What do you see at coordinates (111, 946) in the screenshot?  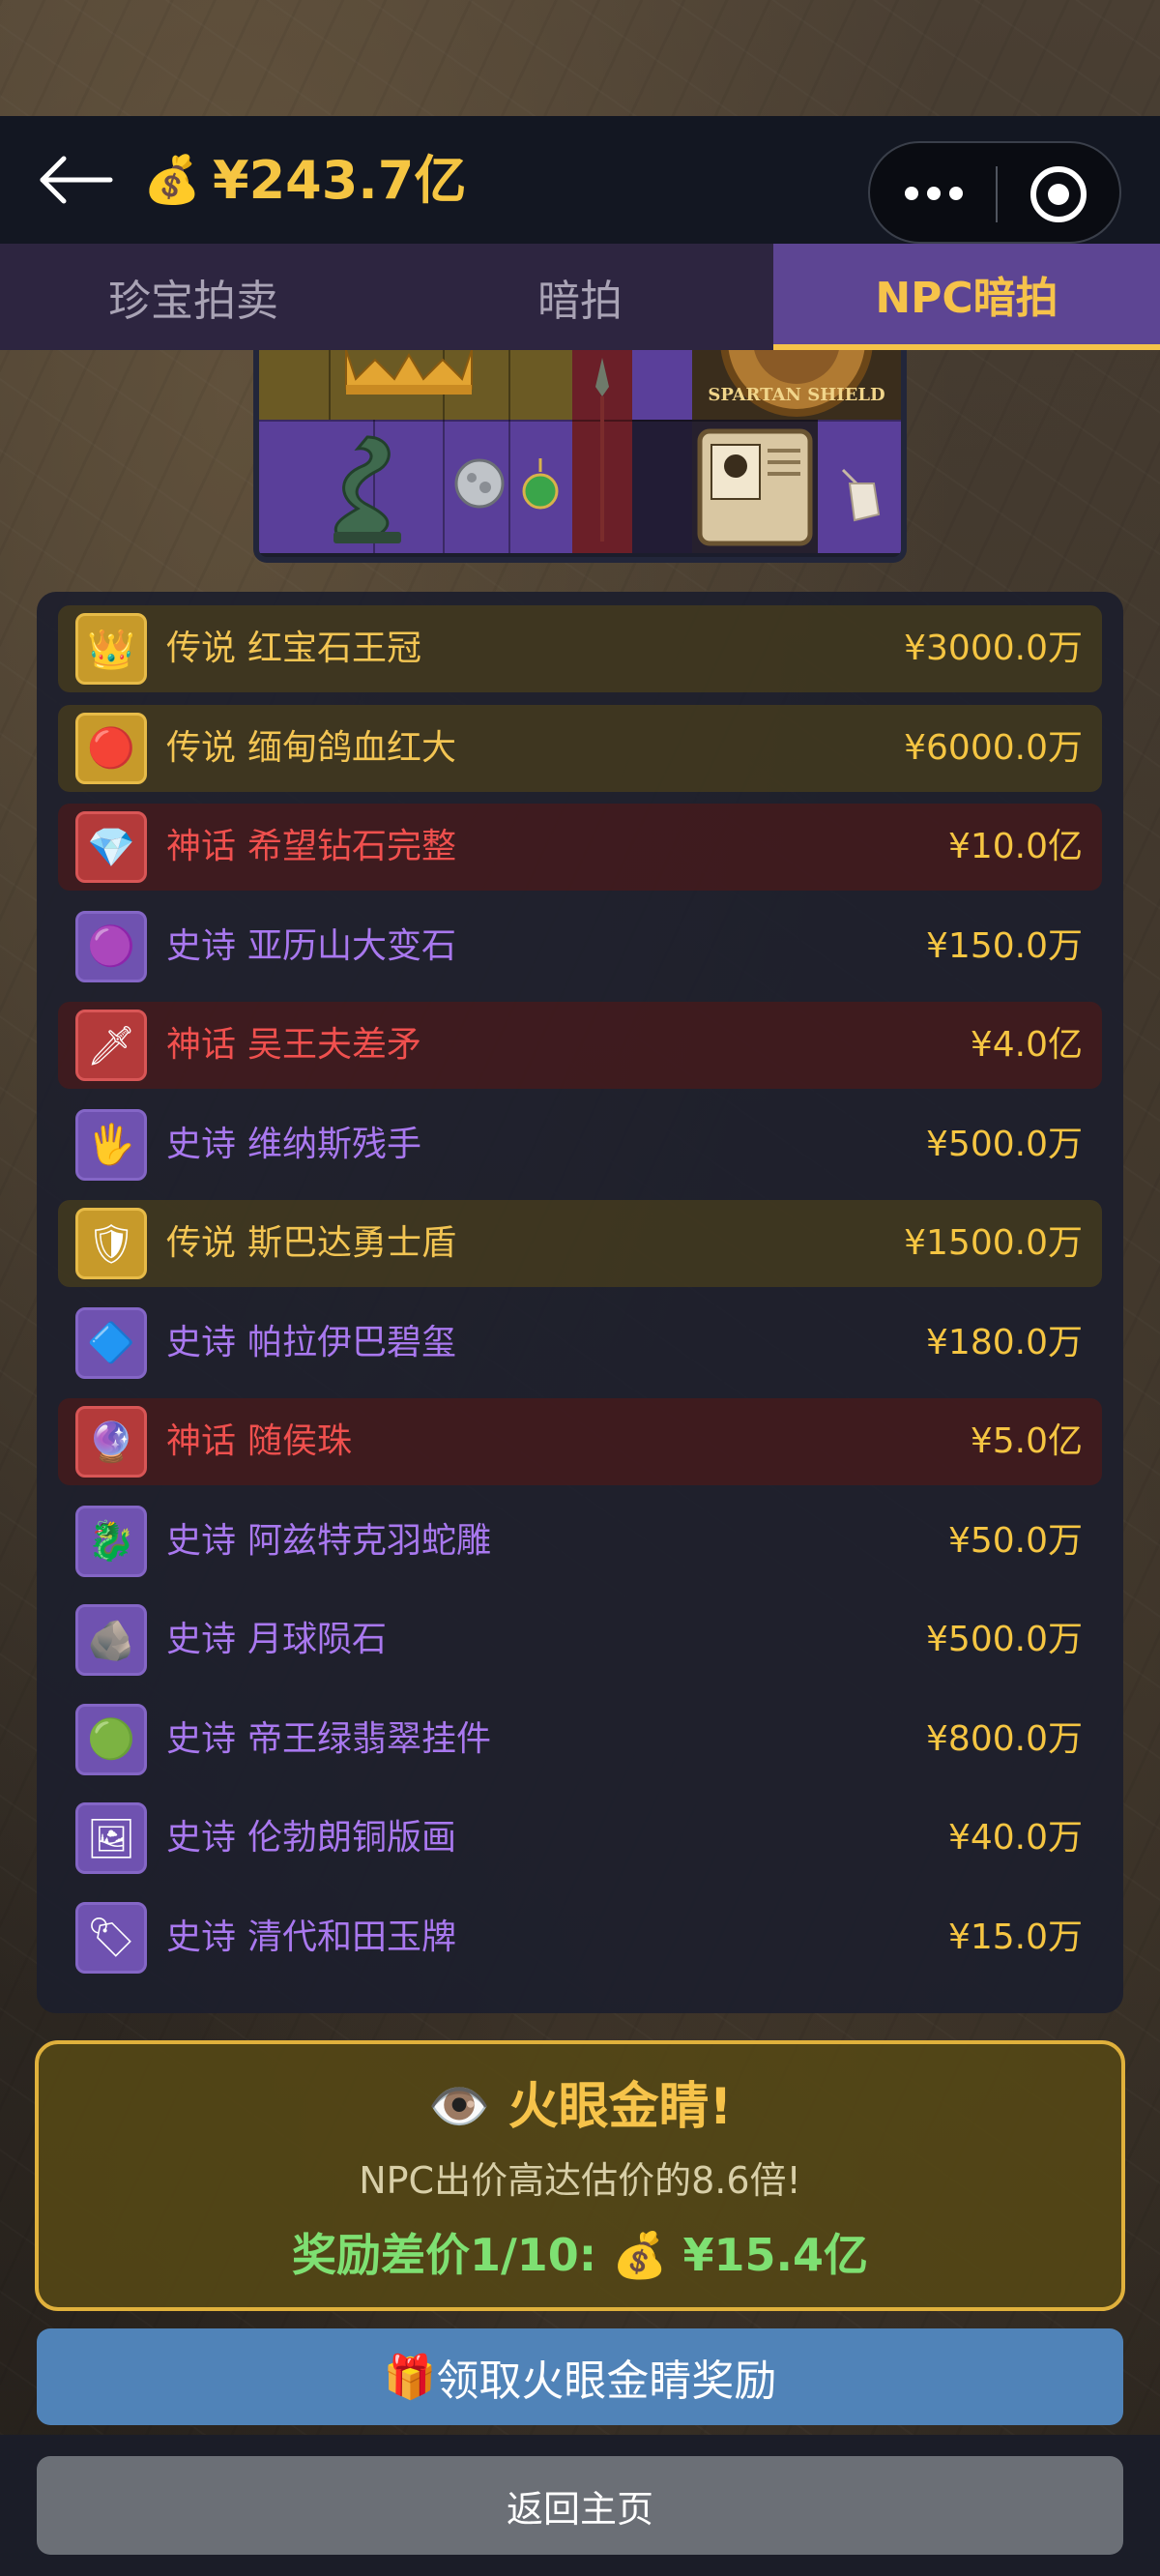 I see `gem-icon: 🟣` at bounding box center [111, 946].